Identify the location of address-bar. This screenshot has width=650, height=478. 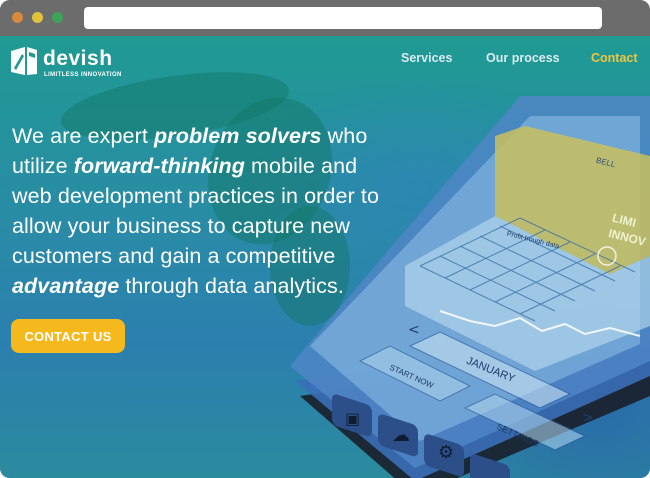
(343, 18).